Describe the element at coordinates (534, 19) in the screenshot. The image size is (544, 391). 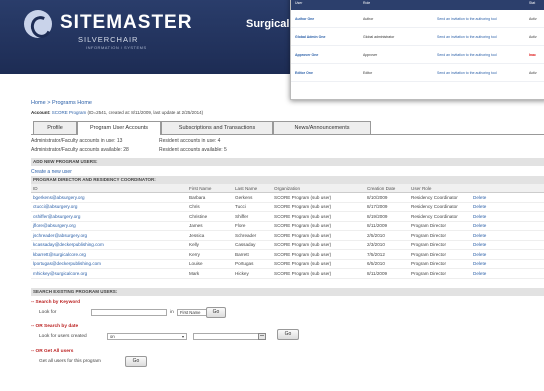
I see `status-cell: Activ` at that location.